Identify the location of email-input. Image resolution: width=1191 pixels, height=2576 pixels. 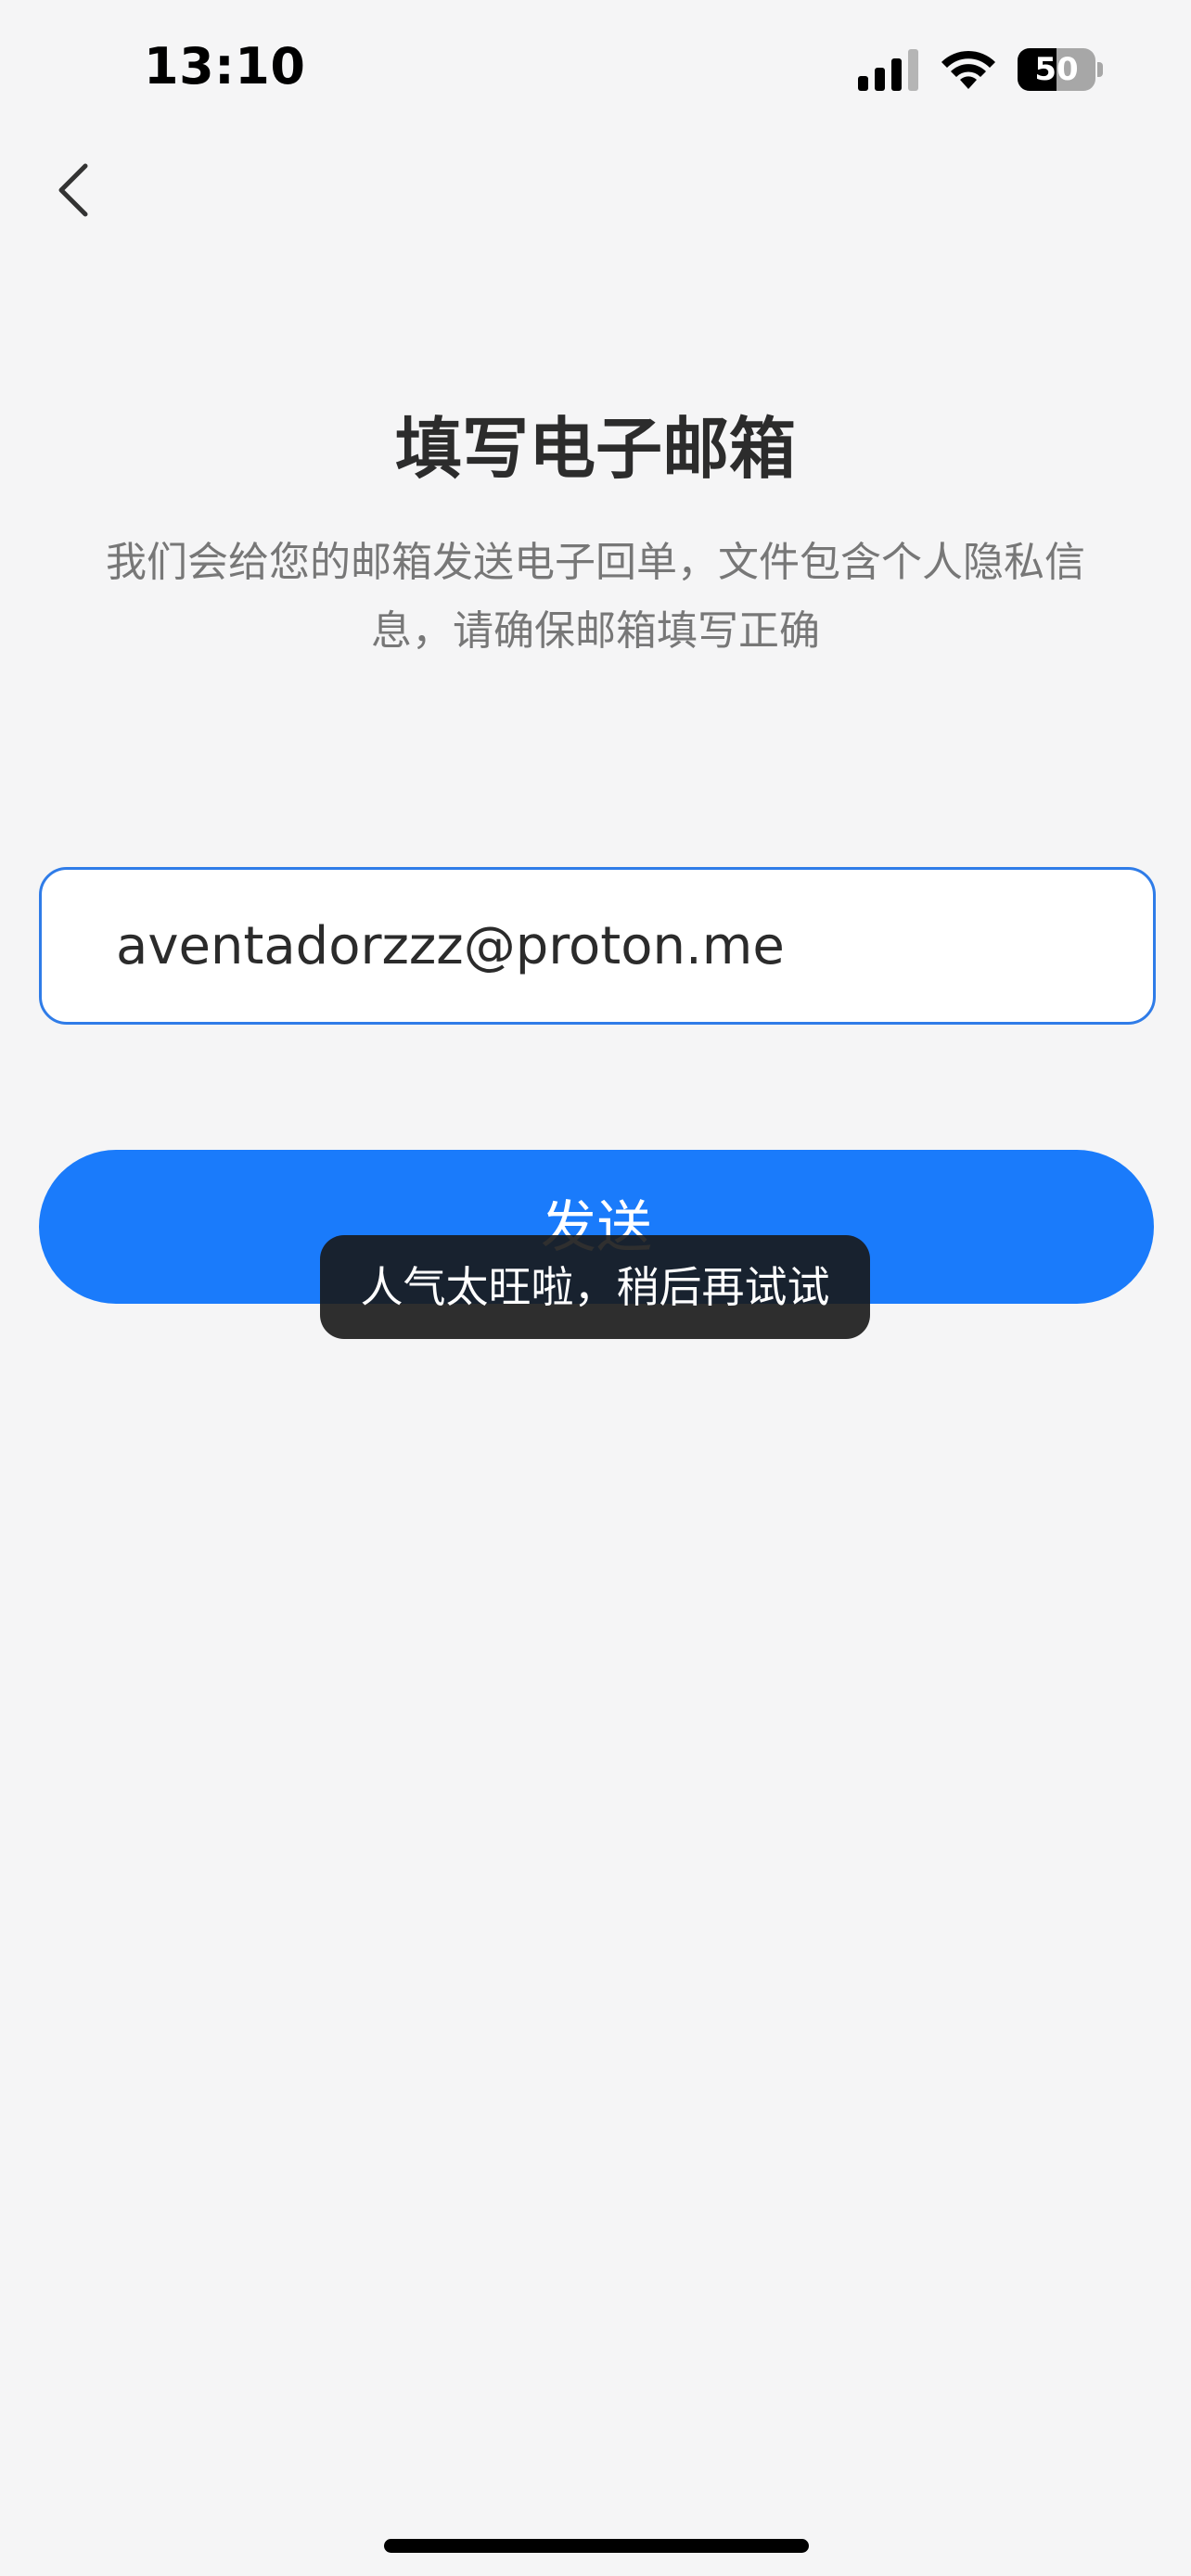
(617, 946).